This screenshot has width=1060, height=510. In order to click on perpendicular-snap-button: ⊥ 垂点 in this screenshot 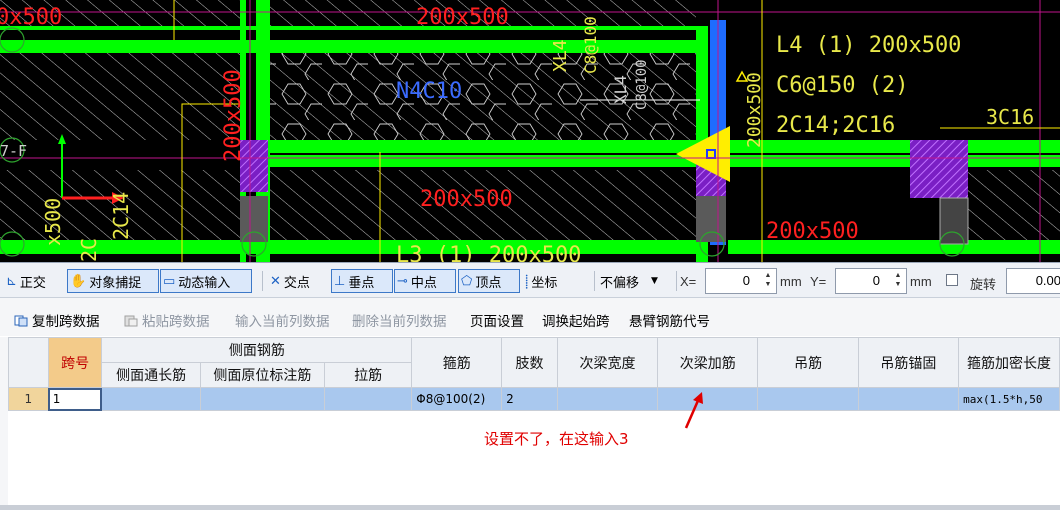, I will do `click(362, 281)`.